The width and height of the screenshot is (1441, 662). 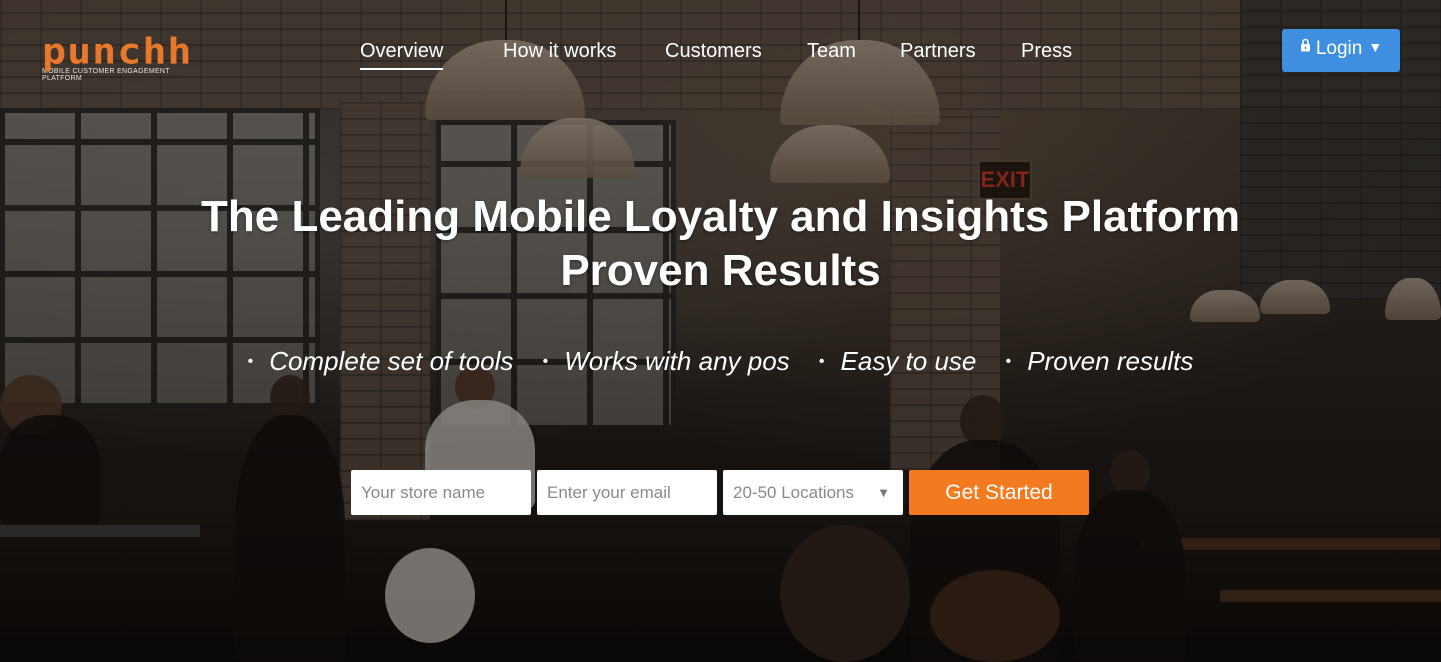 I want to click on logo-wordmark: punchh, so click(x=117, y=52).